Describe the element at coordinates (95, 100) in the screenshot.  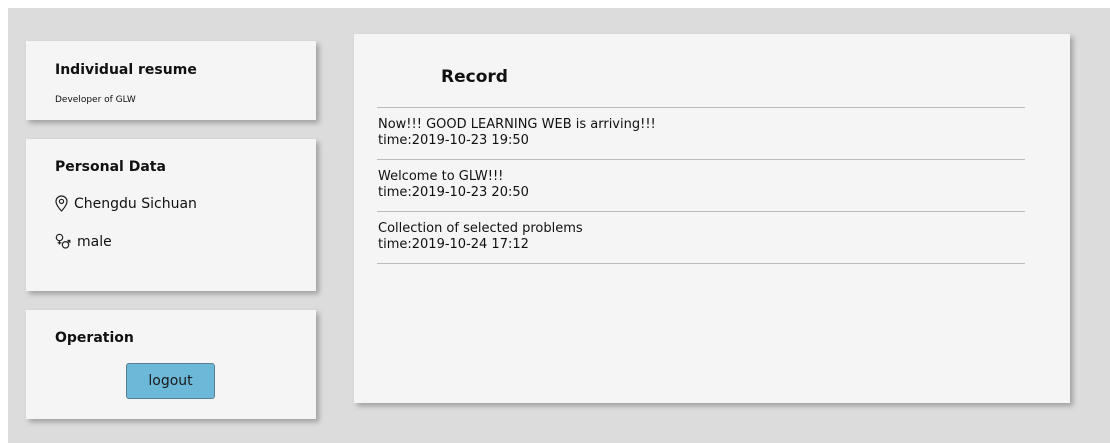
I see `resume-subtitle: Developer of GLW` at that location.